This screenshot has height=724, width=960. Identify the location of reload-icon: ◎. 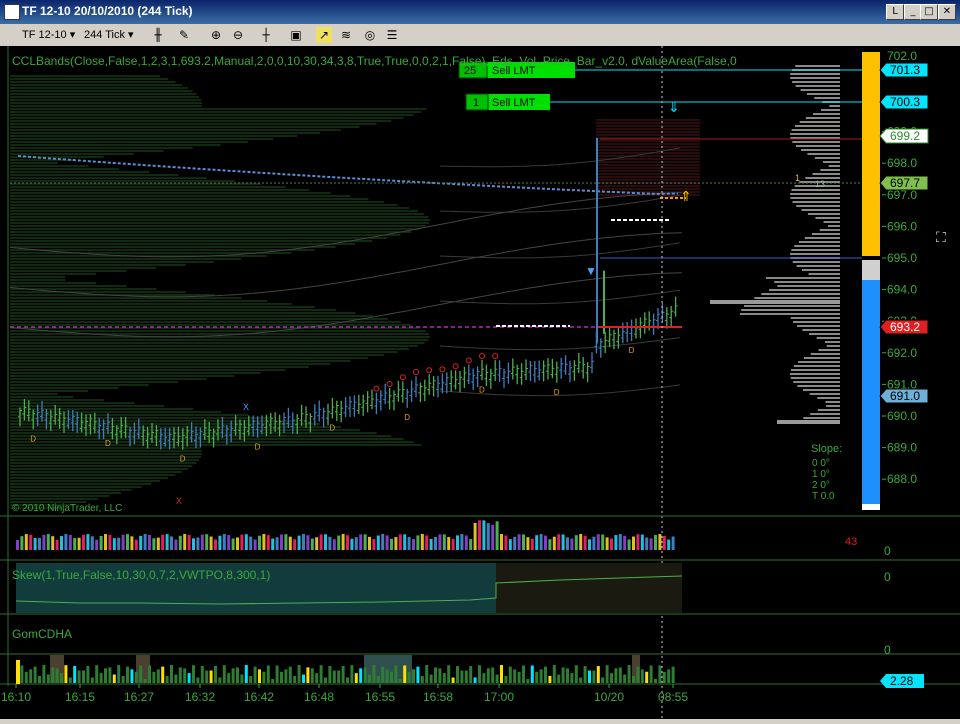
(370, 35).